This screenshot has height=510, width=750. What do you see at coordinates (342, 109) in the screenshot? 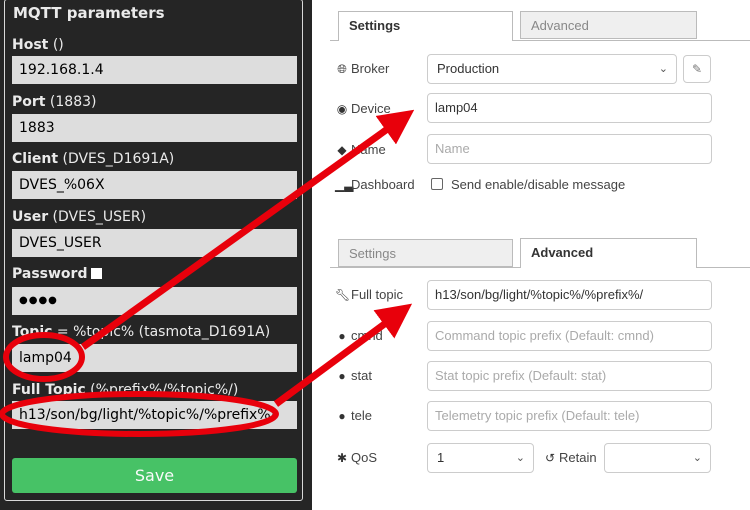
I see `target-icon: ◉` at bounding box center [342, 109].